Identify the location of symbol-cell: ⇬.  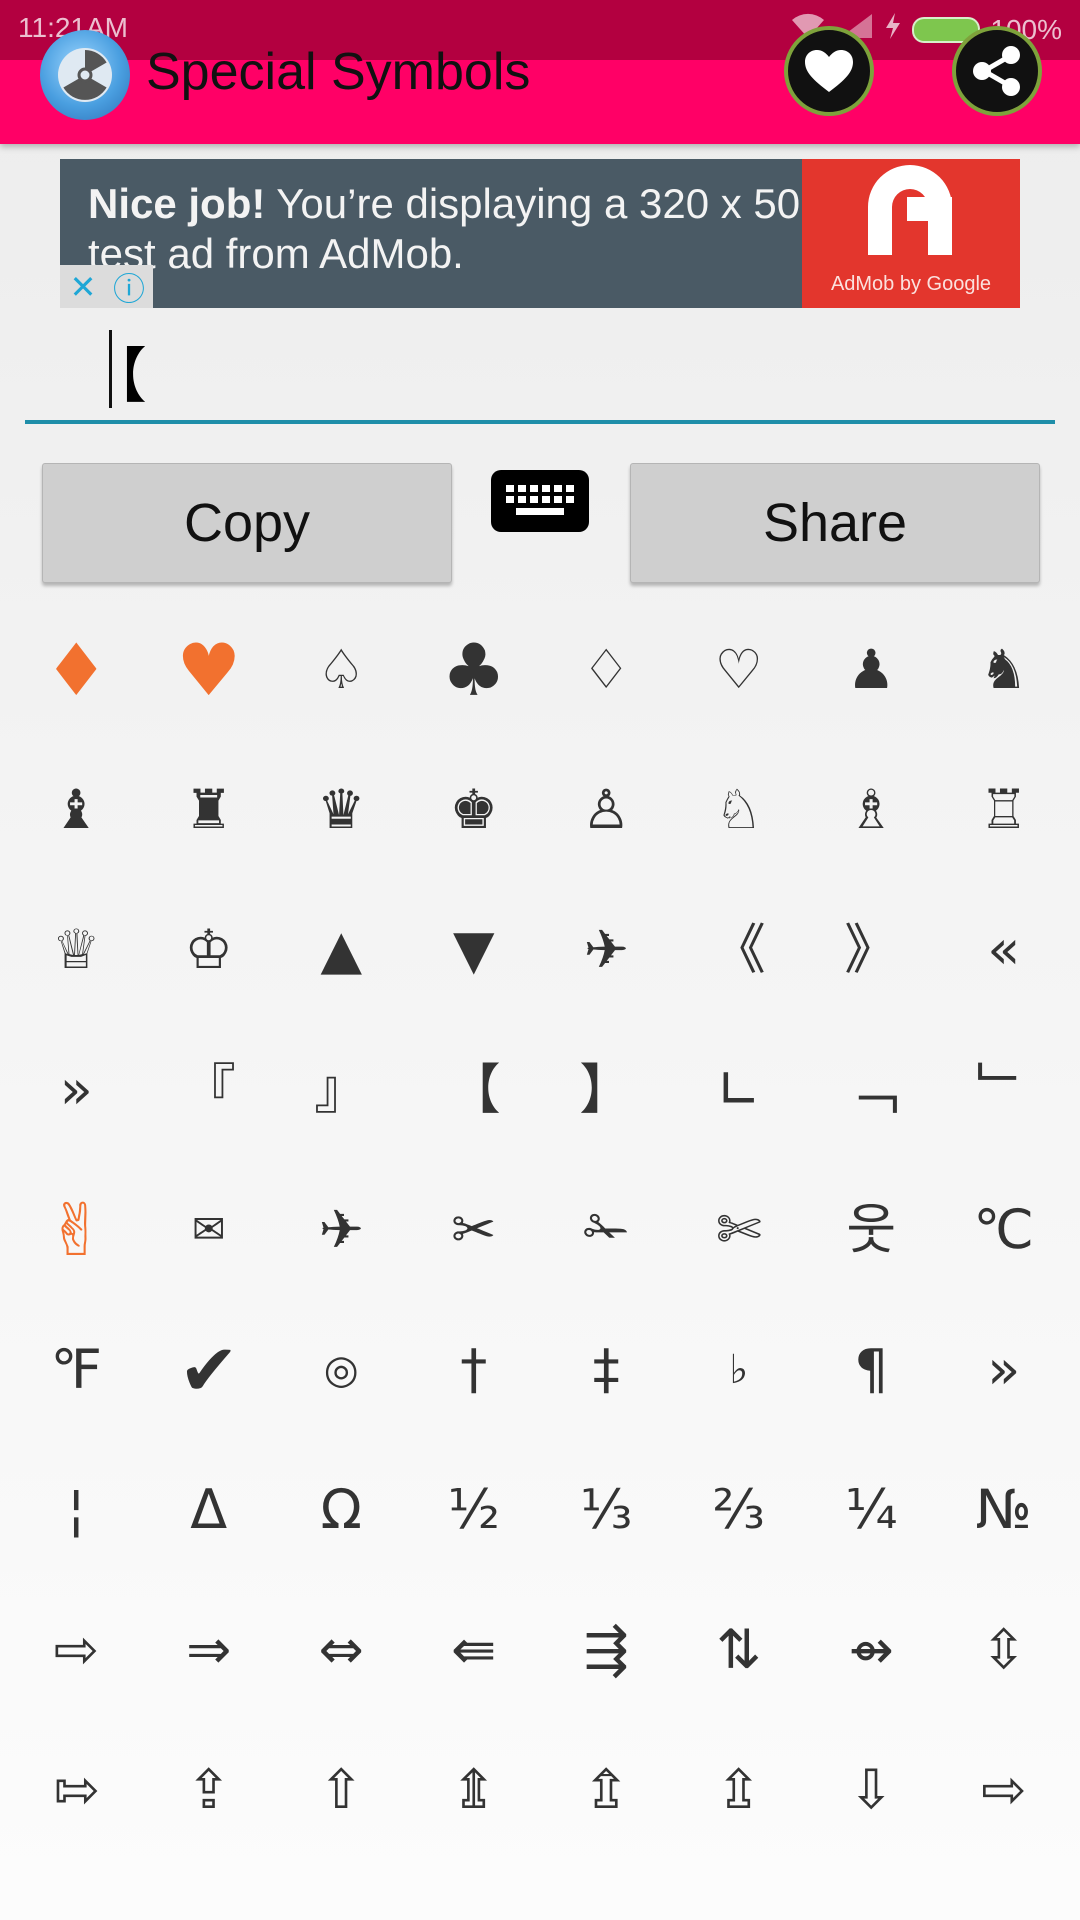
(606, 1790).